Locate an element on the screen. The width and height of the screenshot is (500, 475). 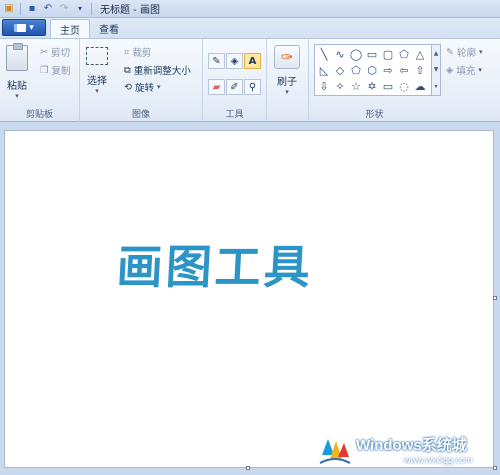
outline-icon: ✎ is located at coordinates (450, 52).